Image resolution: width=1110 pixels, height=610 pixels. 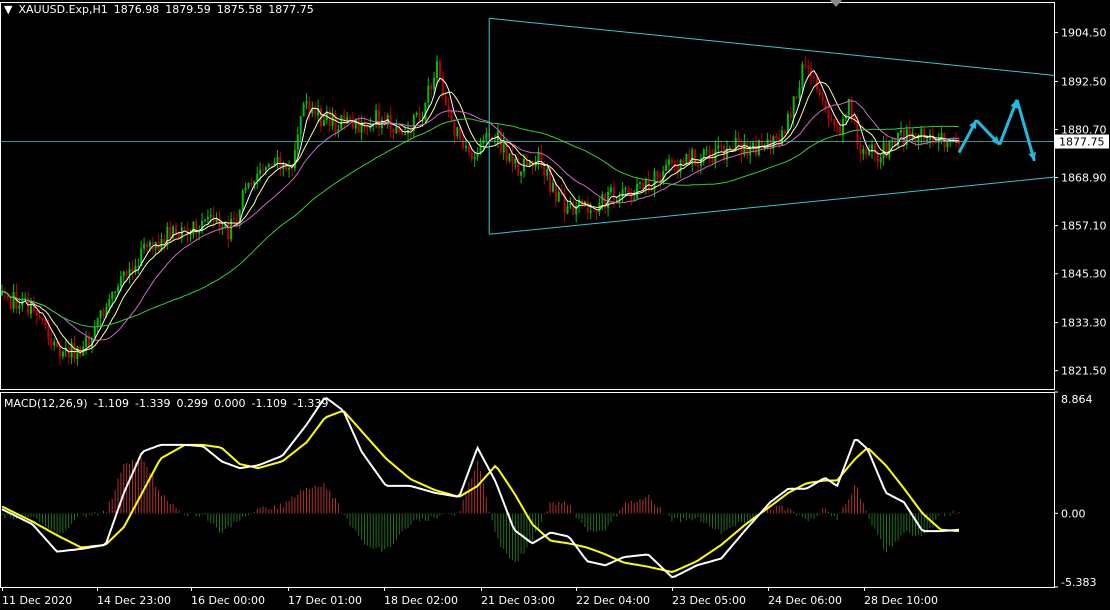 I want to click on time-tick-label: 23 Dec 05:00, so click(x=709, y=600).